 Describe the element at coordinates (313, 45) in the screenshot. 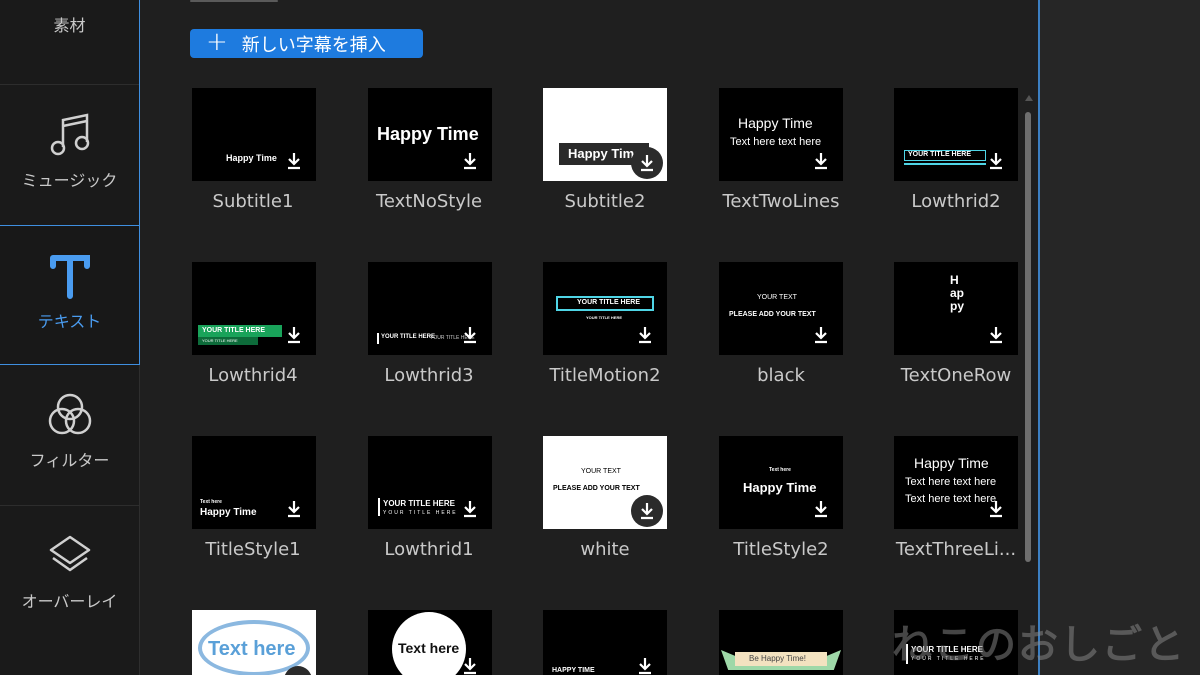

I see `add-subtitle-label: 新しい字幕を挿入` at that location.